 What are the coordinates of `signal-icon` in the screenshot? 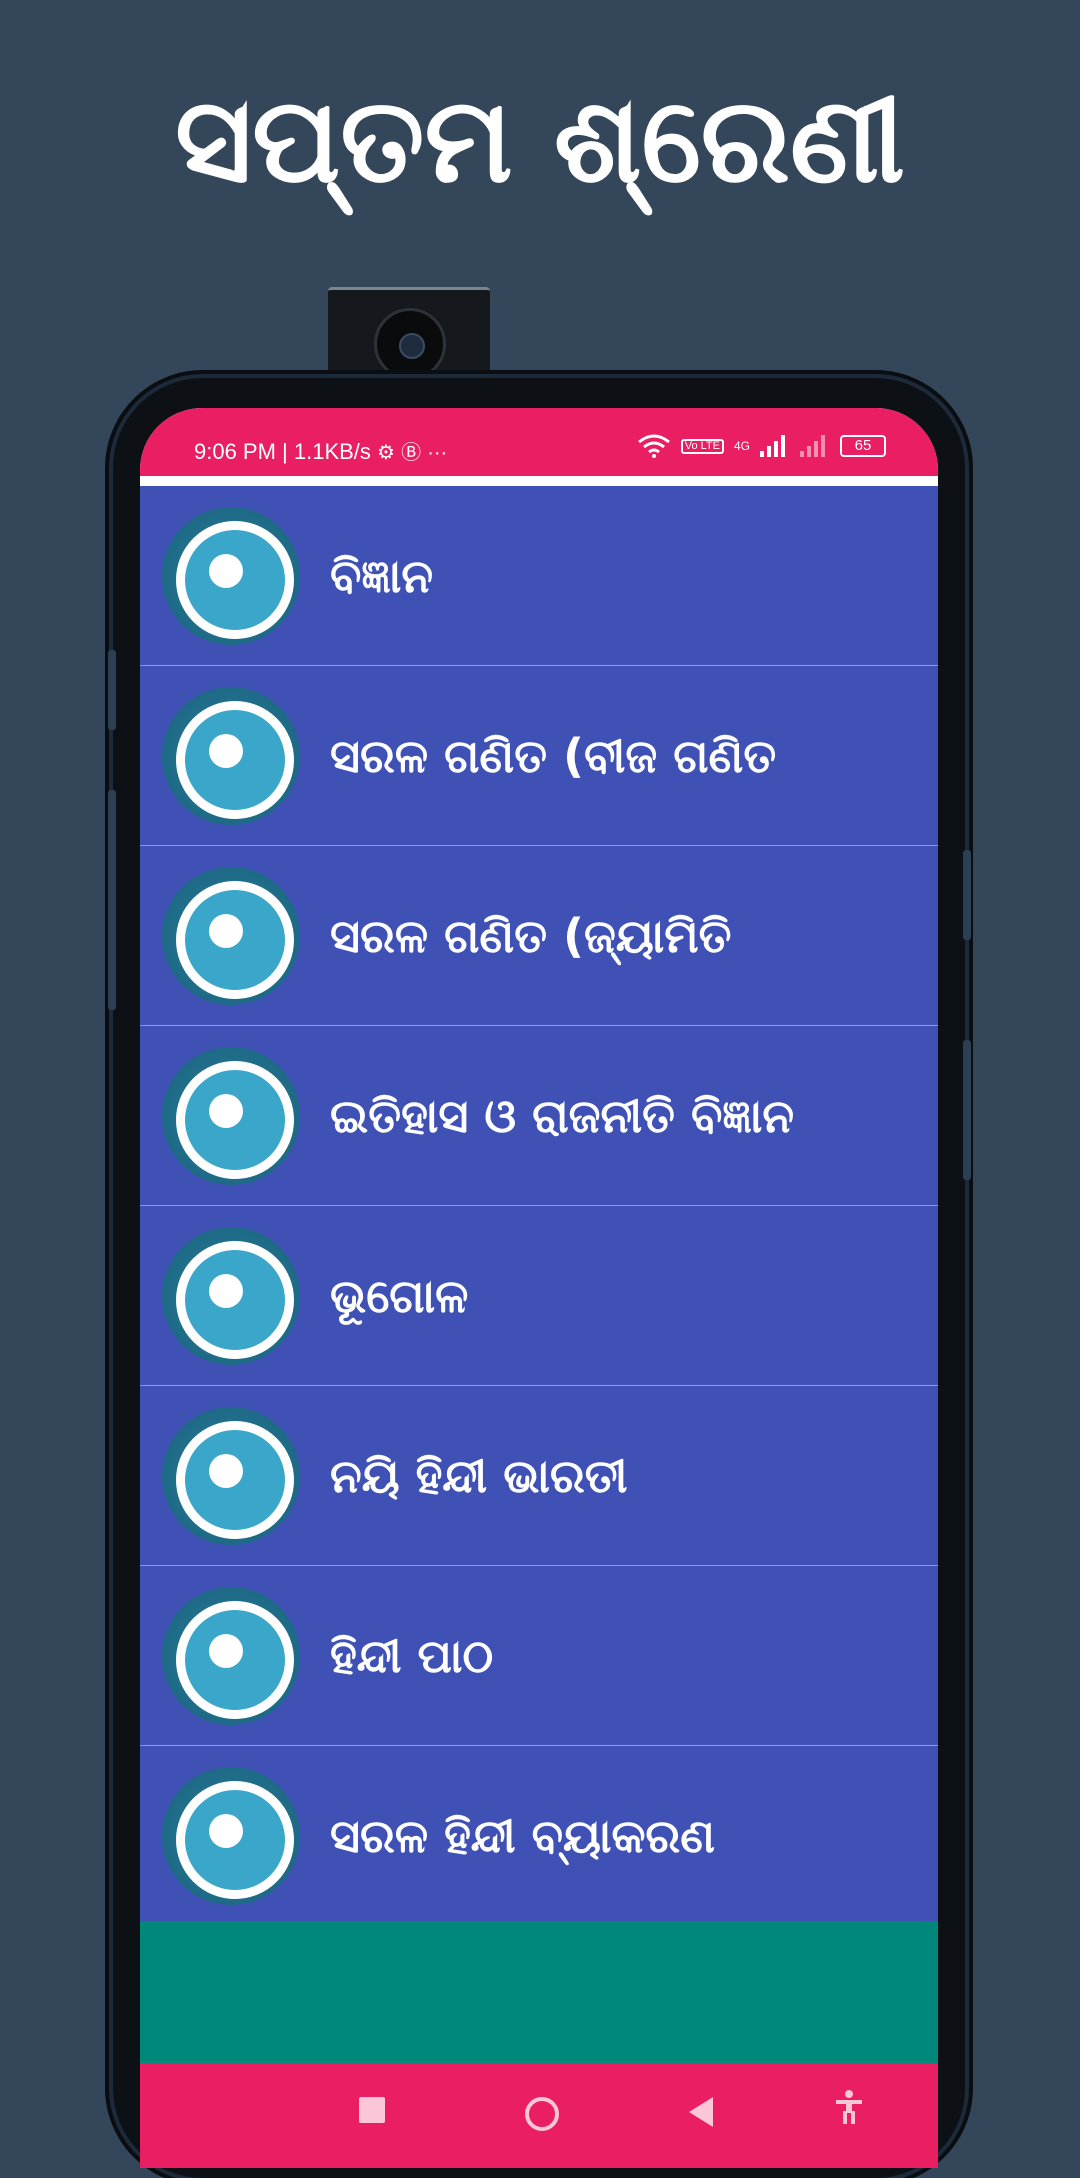 It's located at (772, 446).